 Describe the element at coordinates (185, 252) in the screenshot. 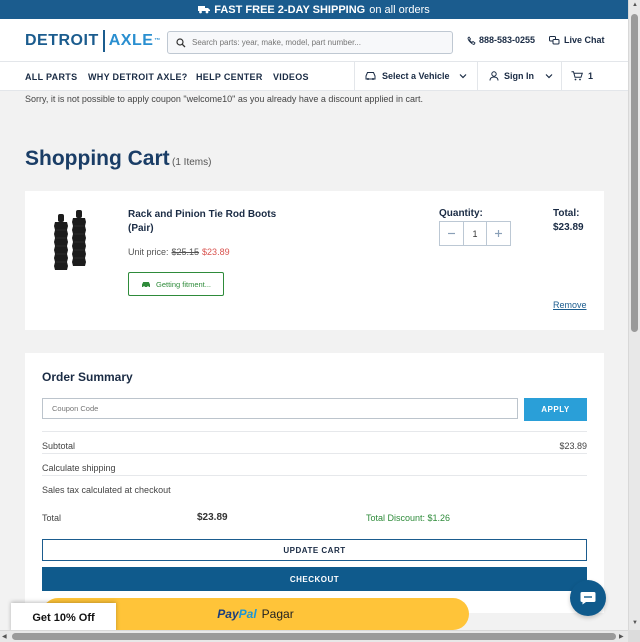

I see `original-price: $25.15` at that location.